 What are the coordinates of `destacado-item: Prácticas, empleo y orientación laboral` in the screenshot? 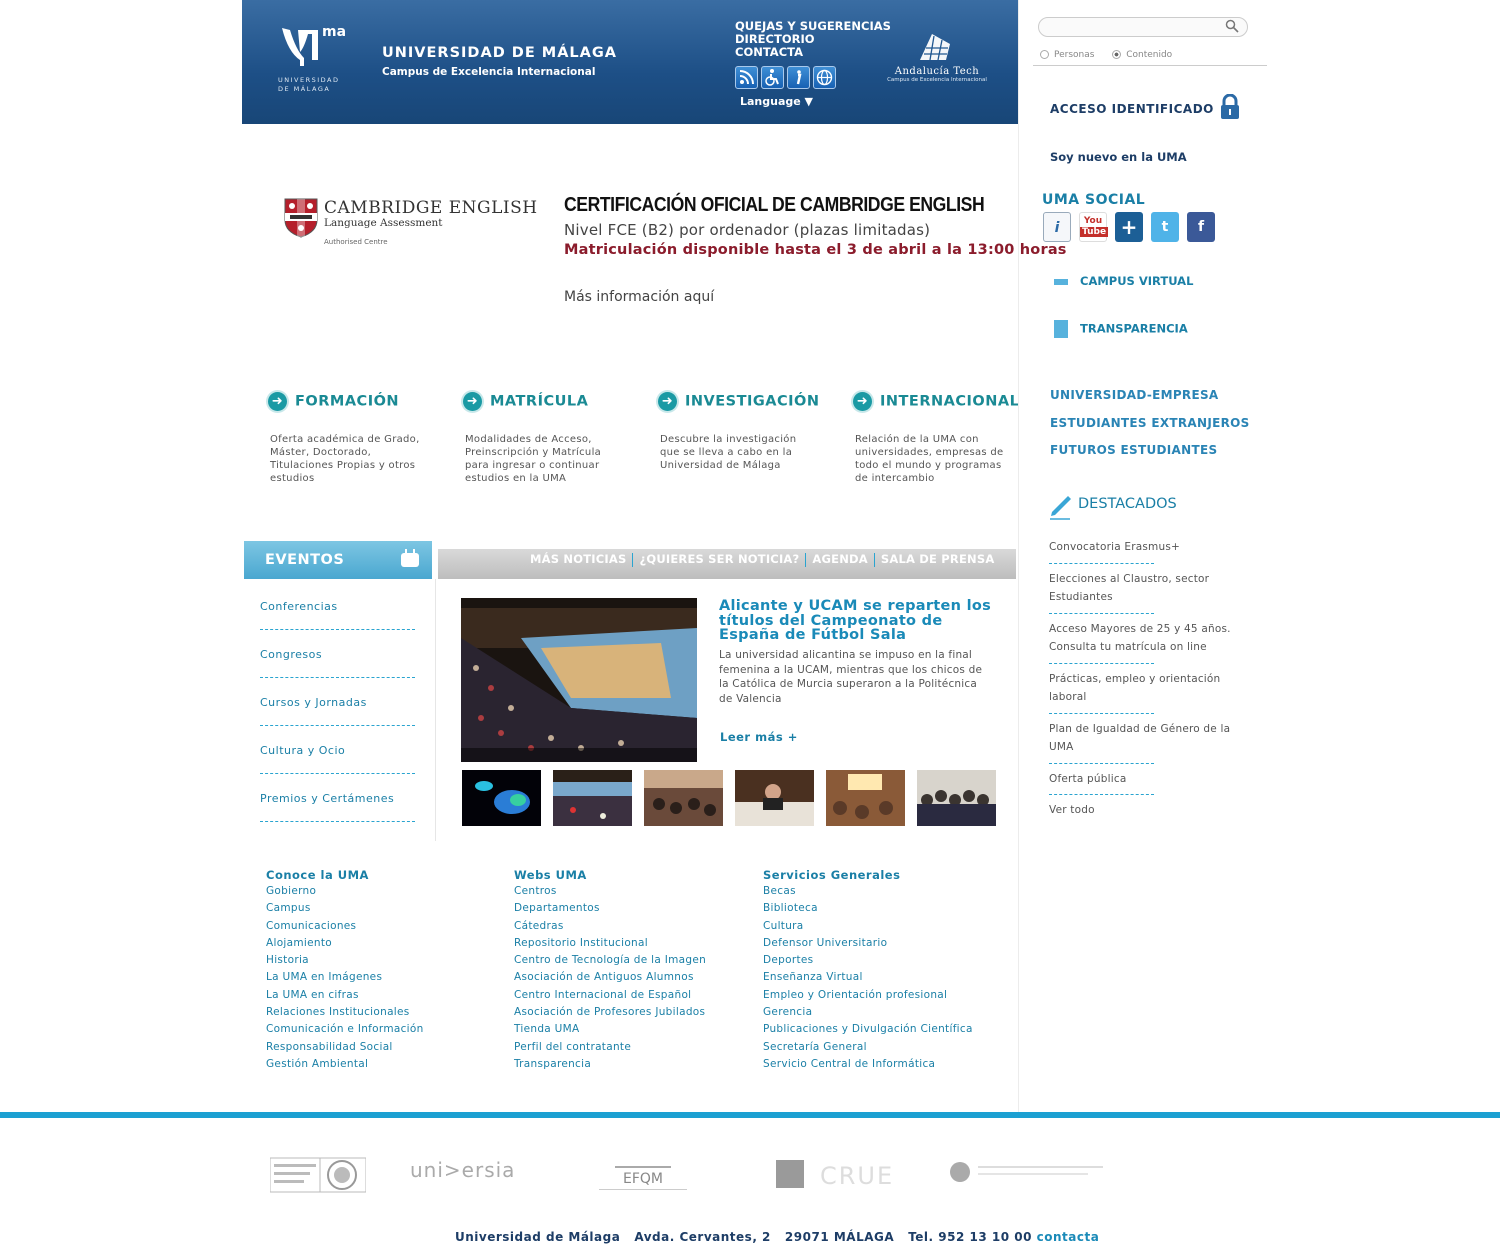 It's located at (1144, 688).